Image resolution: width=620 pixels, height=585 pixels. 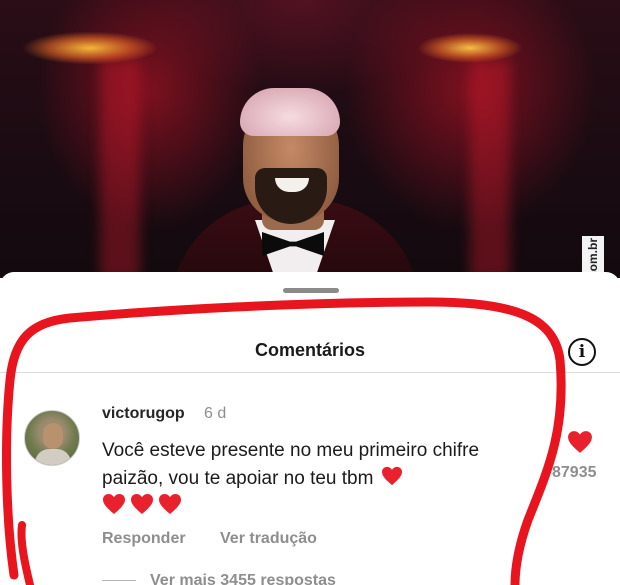 What do you see at coordinates (574, 472) in the screenshot?
I see `like-count: 87935` at bounding box center [574, 472].